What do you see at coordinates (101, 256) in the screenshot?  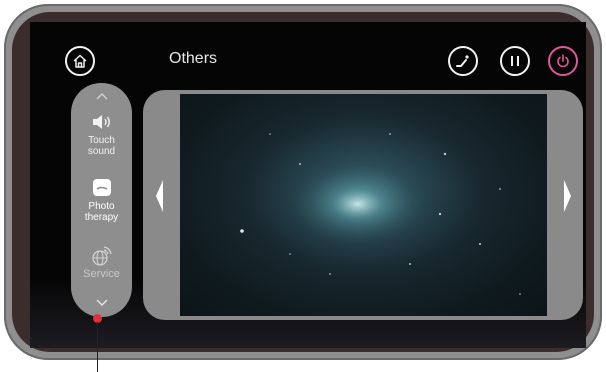 I see `service-globe-icon` at bounding box center [101, 256].